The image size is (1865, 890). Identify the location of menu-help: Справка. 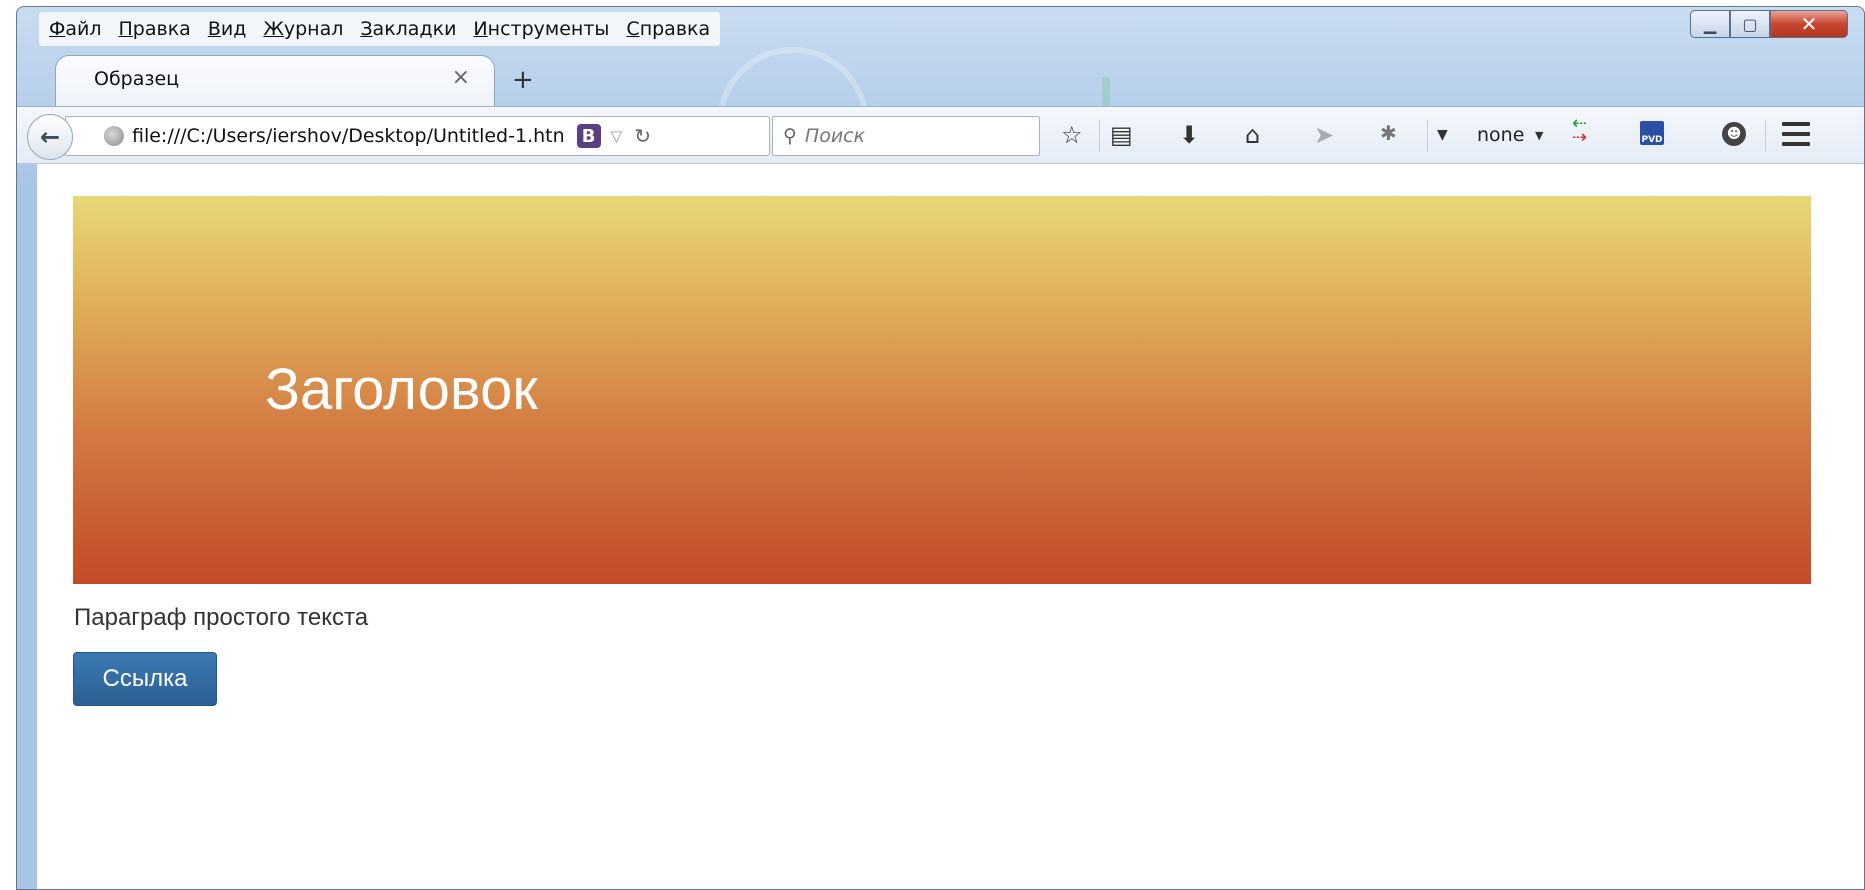
(668, 29).